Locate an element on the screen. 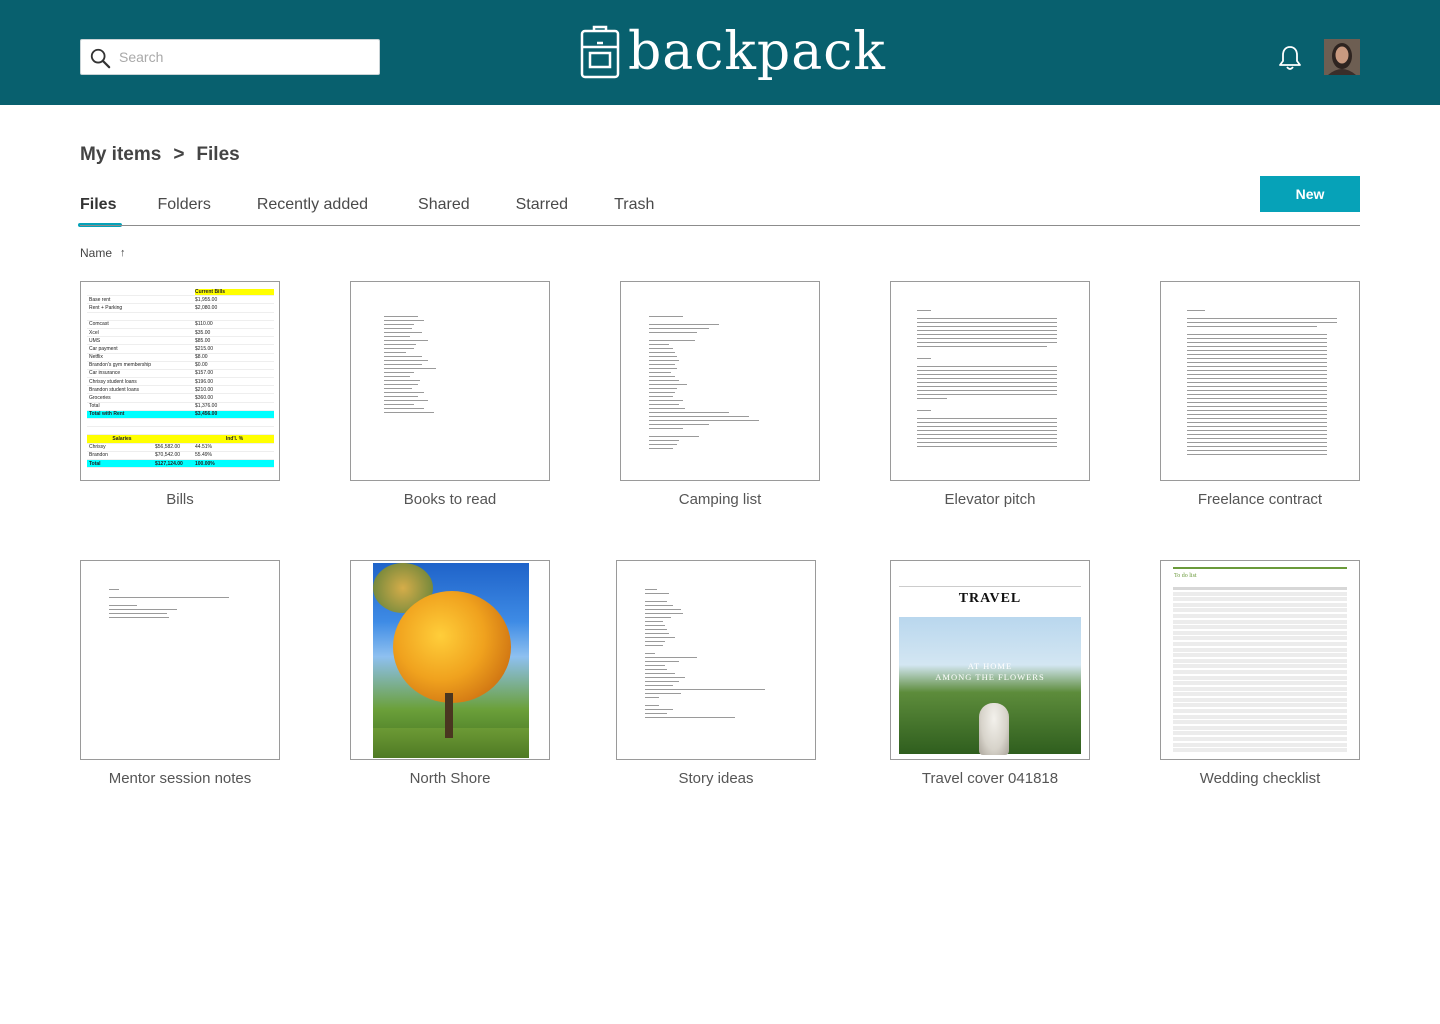  tab-shared: Shared is located at coordinates (444, 210).